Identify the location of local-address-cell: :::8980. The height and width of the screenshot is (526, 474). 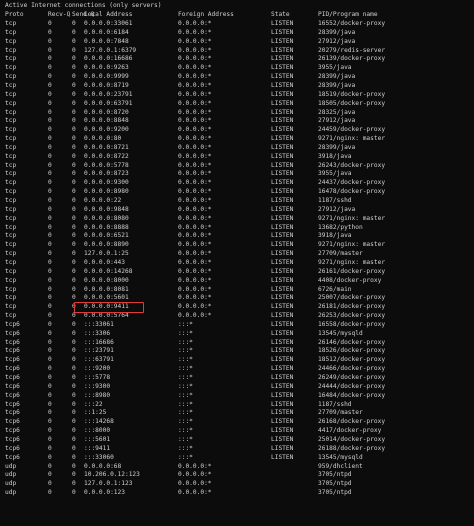
(97, 395).